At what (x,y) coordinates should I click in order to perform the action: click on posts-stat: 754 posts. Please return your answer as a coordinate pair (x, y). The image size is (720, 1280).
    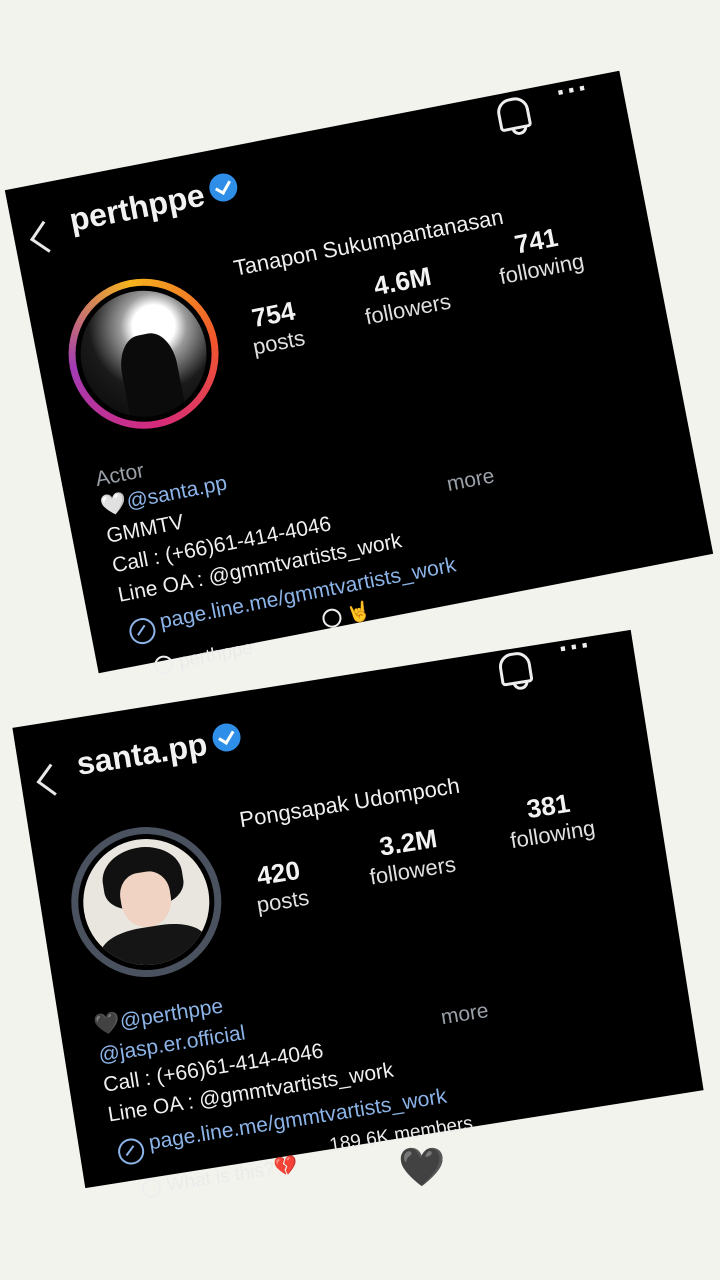
    Looking at the image, I should click on (275, 327).